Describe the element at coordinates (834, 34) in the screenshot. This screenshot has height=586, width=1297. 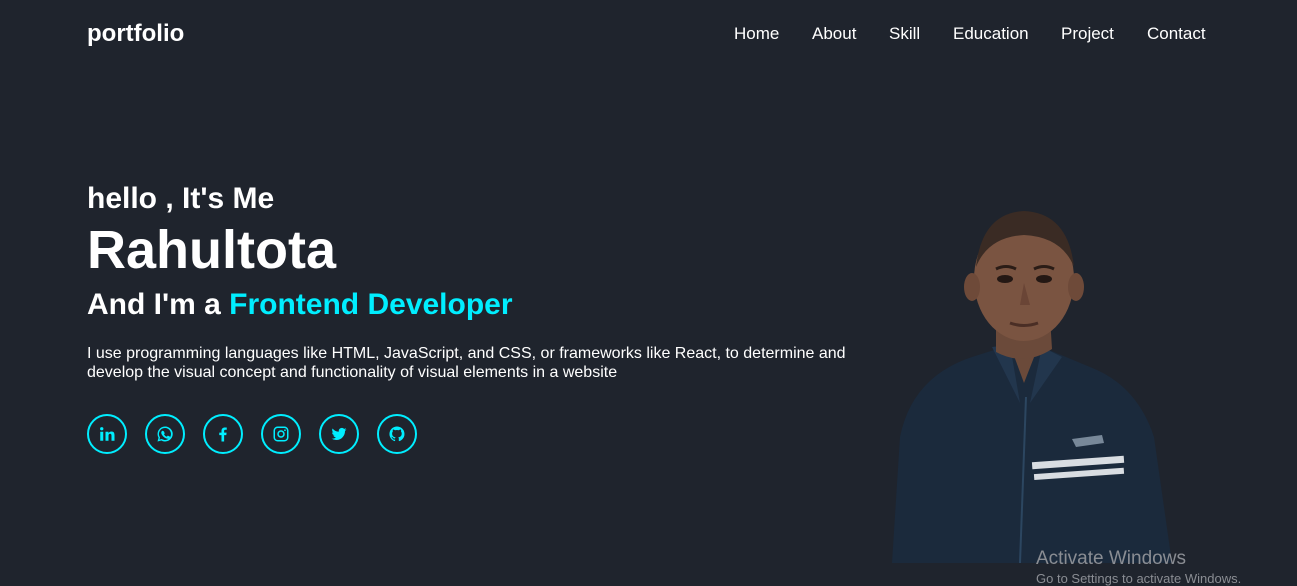
I see `nav-about: About` at that location.